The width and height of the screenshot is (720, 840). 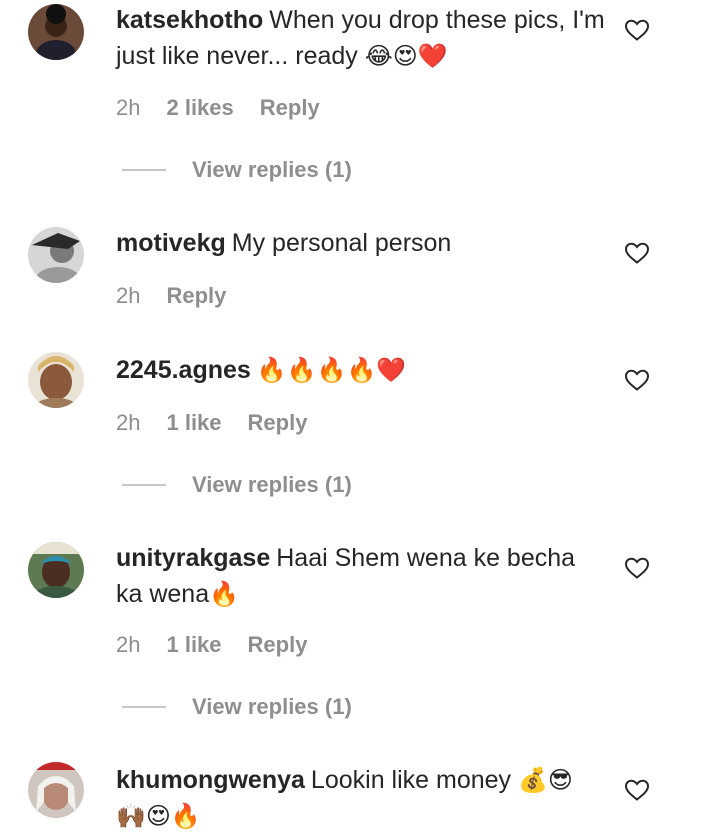 I want to click on comment-emoji: 🔥, so click(x=224, y=594).